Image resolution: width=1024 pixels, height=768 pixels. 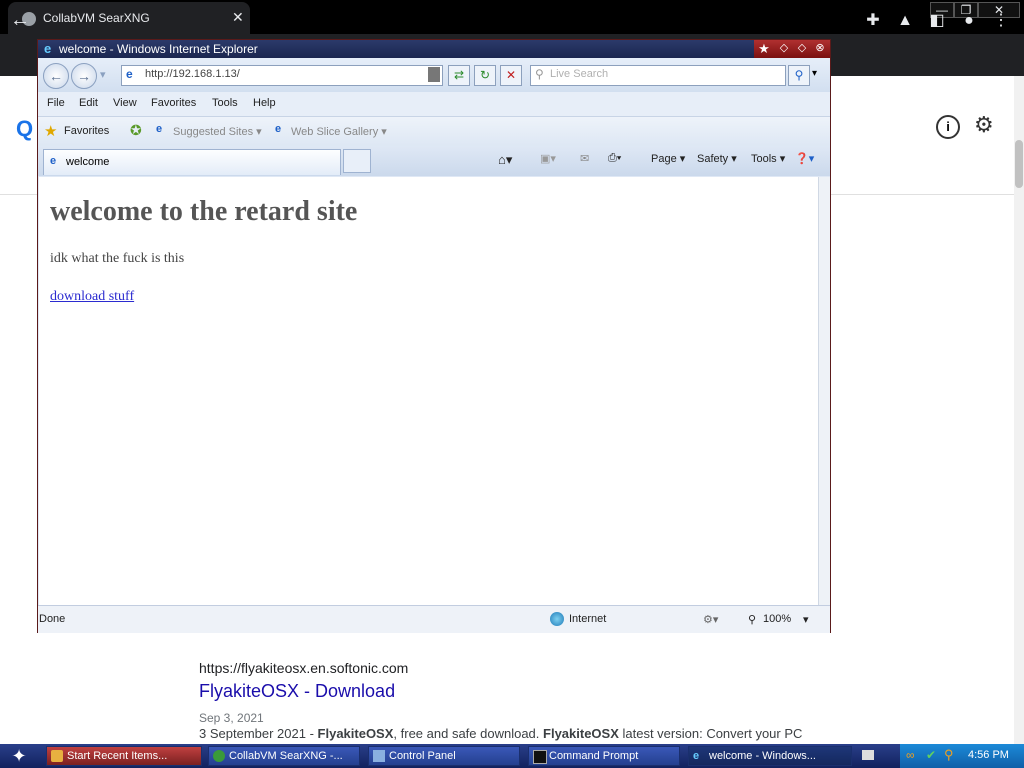 I want to click on search-icon: Q, so click(x=24, y=129).